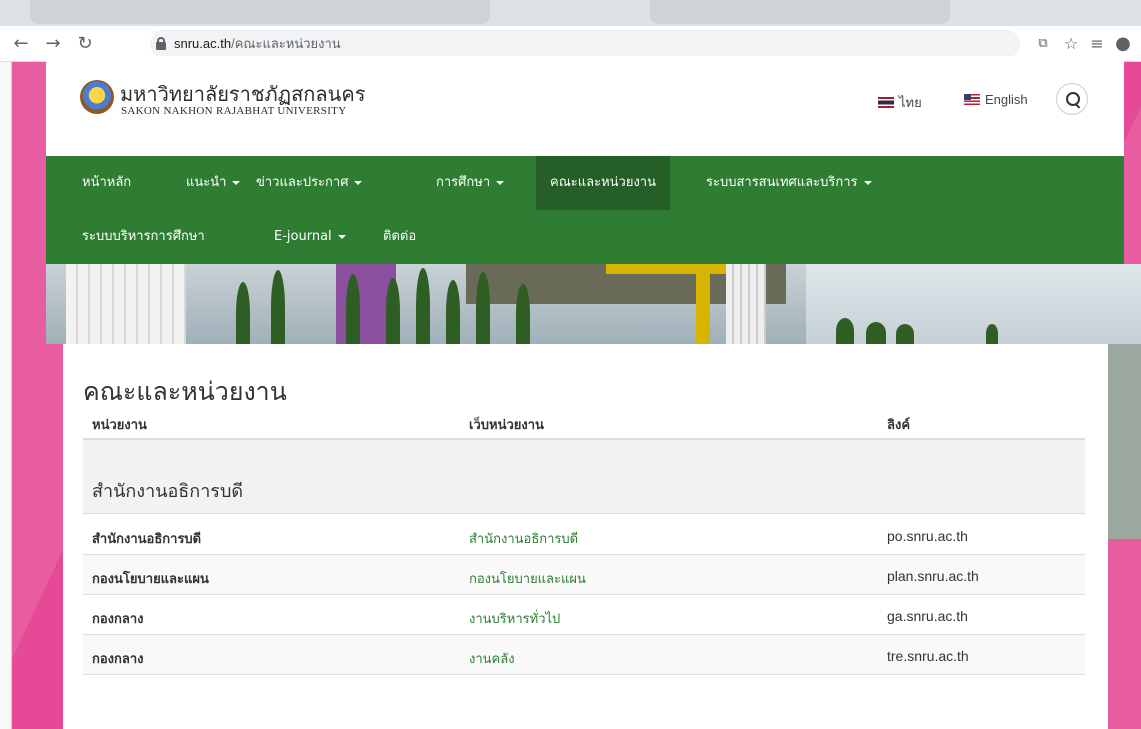  I want to click on lang-th-link: ไทย, so click(900, 102).